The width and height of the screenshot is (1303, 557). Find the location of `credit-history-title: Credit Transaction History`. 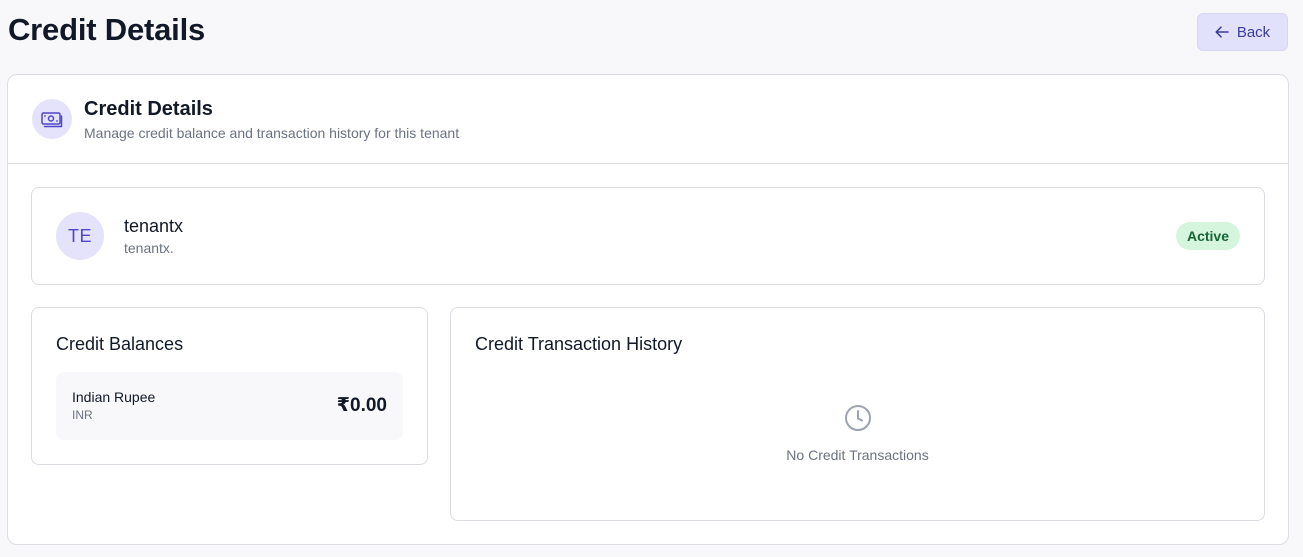

credit-history-title: Credit Transaction History is located at coordinates (579, 344).